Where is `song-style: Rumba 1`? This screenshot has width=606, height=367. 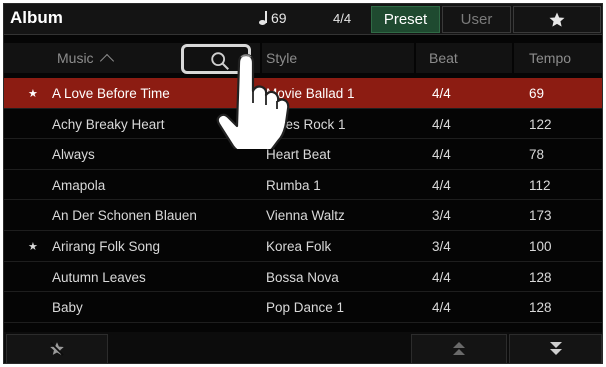 song-style: Rumba 1 is located at coordinates (293, 185).